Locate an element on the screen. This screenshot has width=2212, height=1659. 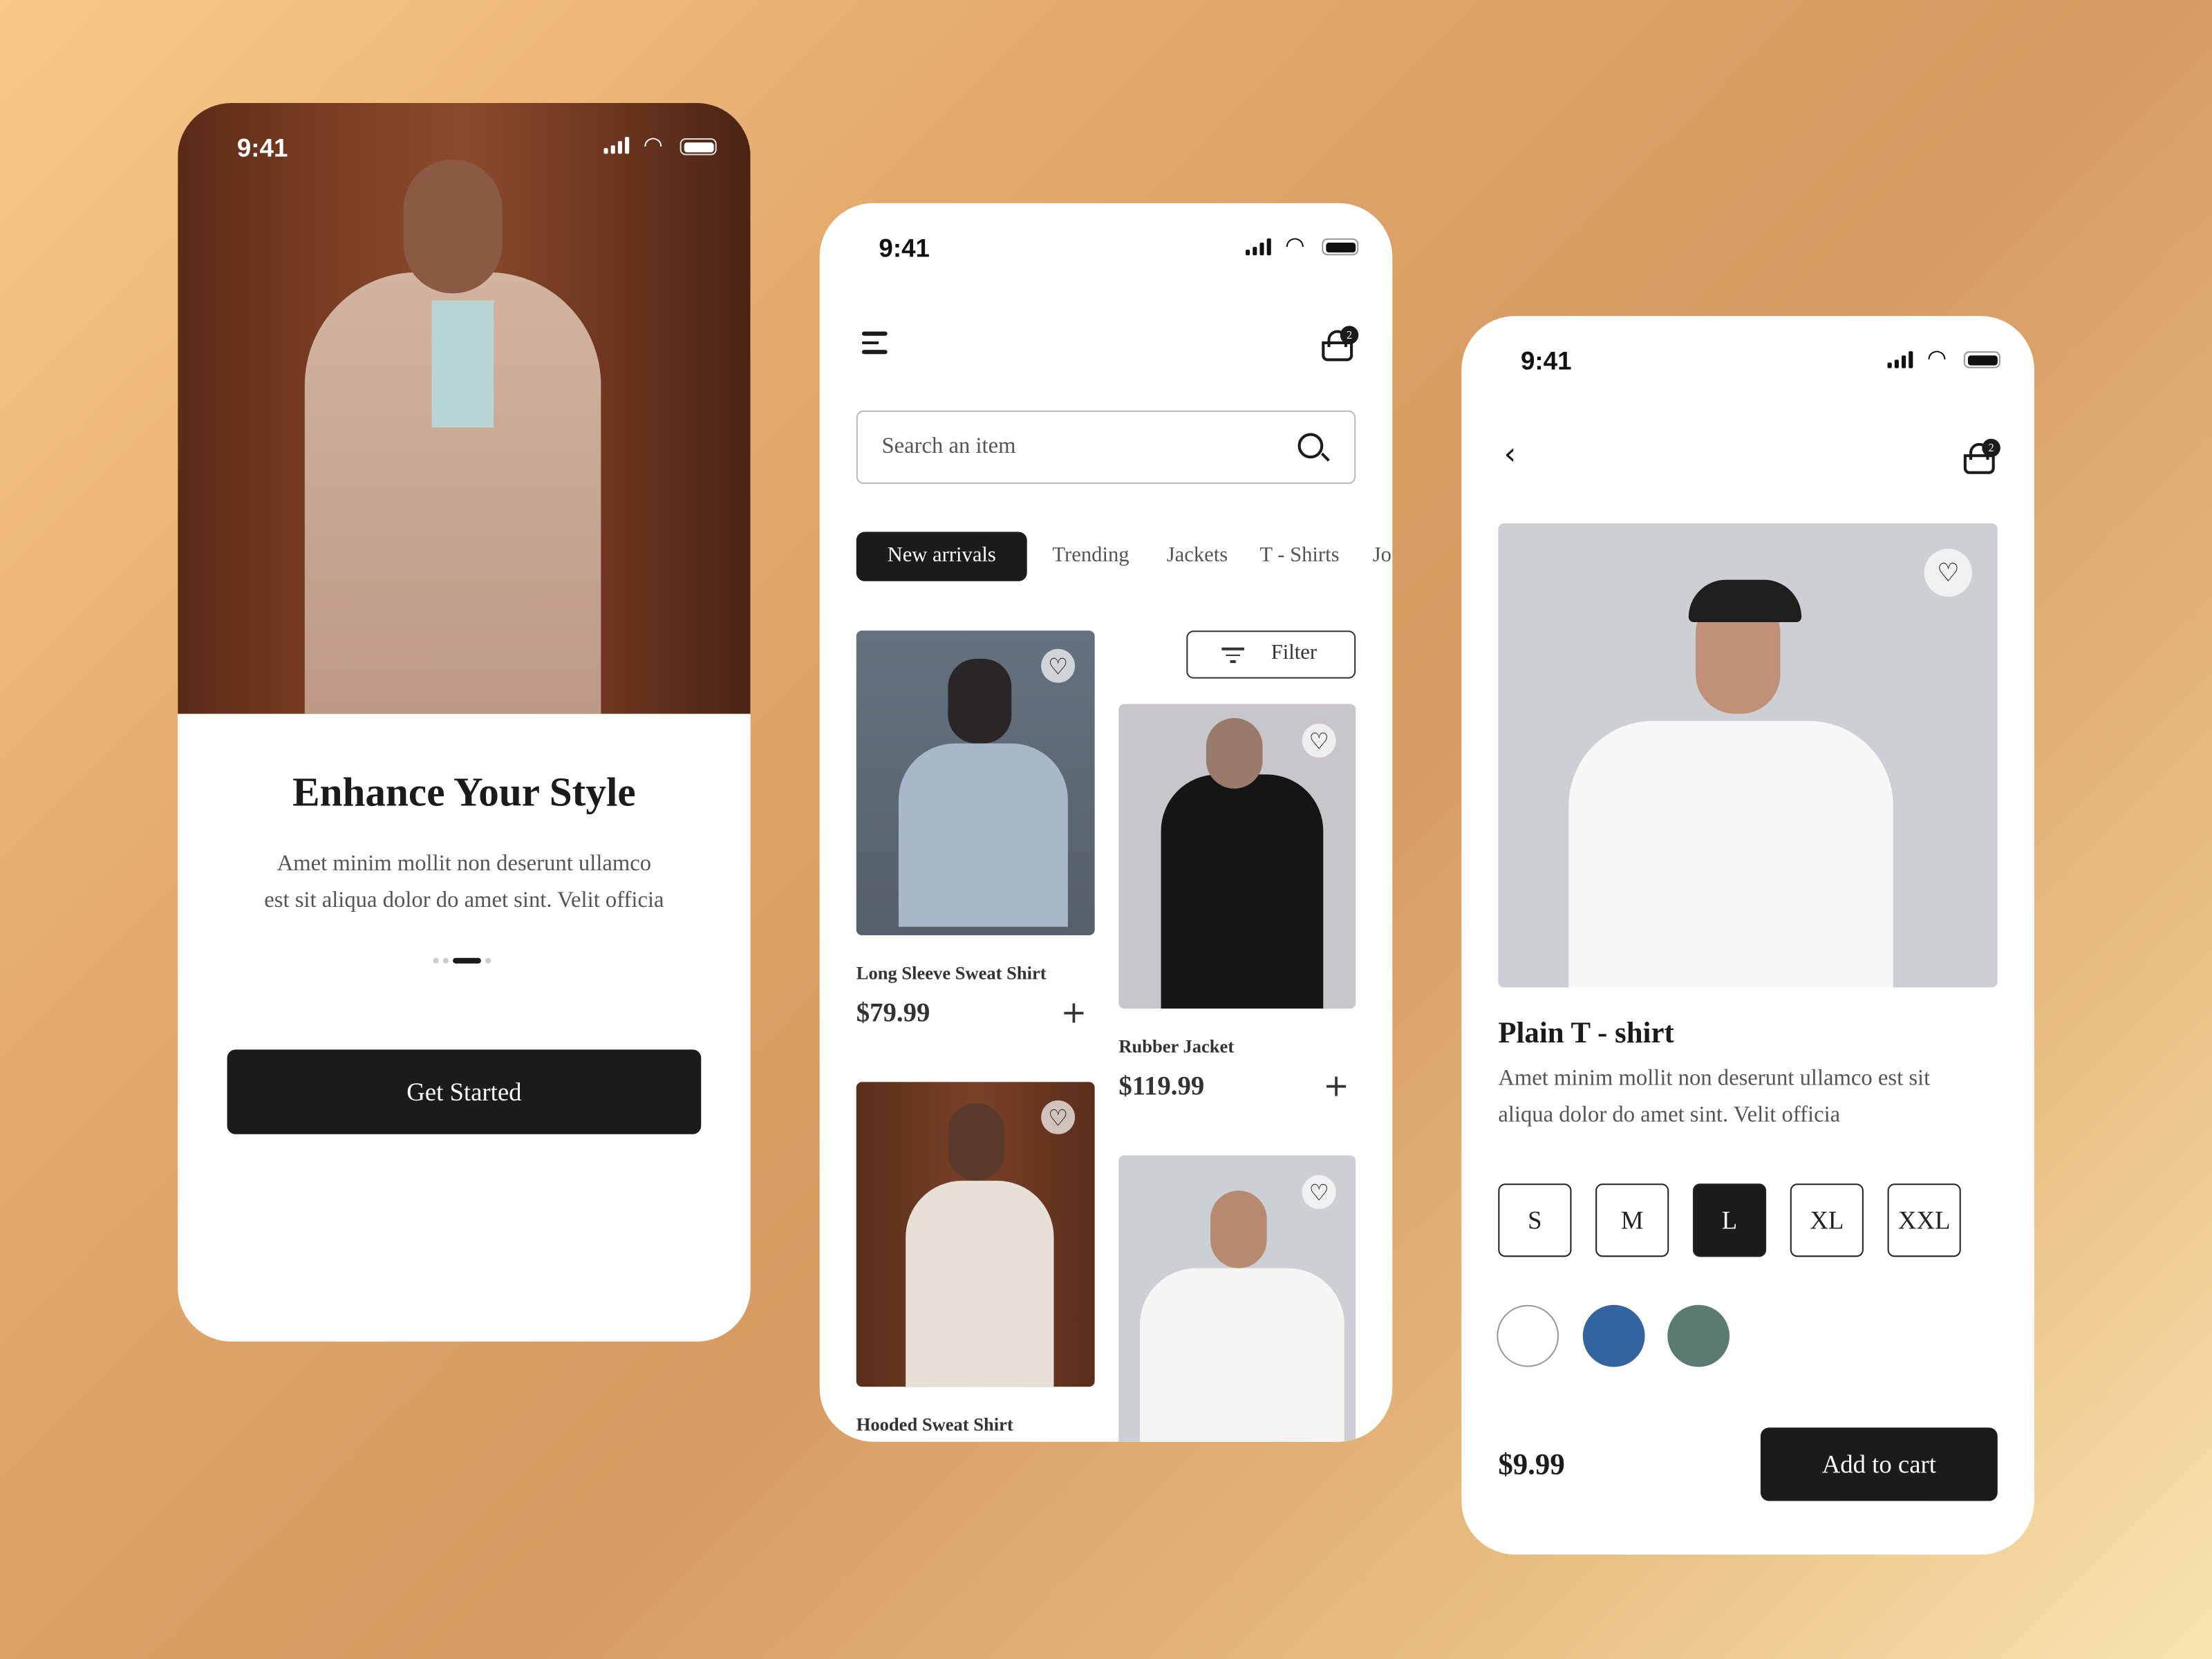
size-xxl: XXL is located at coordinates (1924, 1220).